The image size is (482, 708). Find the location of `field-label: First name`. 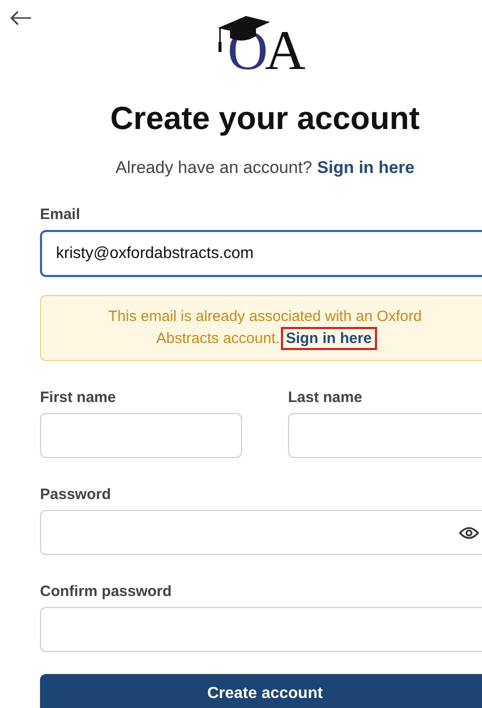

field-label: First name is located at coordinates (78, 397).